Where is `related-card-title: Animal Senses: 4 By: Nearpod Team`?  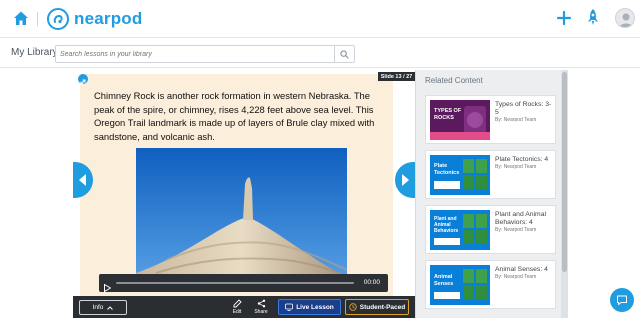
related-card-title: Animal Senses: 4 By: Nearpod Team is located at coordinates (525, 273).